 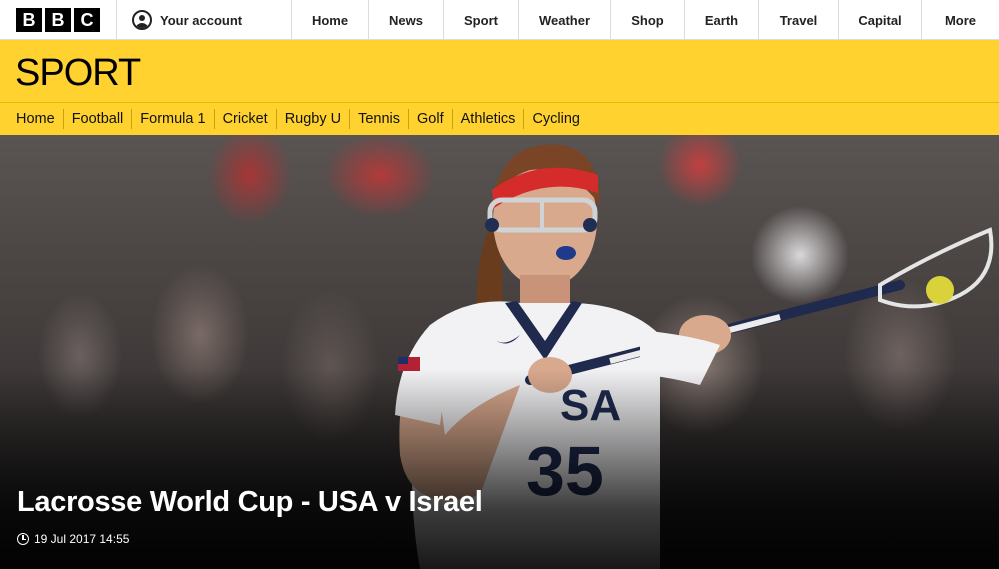 I want to click on subnav-item-athletics: Athletics, so click(x=489, y=119).